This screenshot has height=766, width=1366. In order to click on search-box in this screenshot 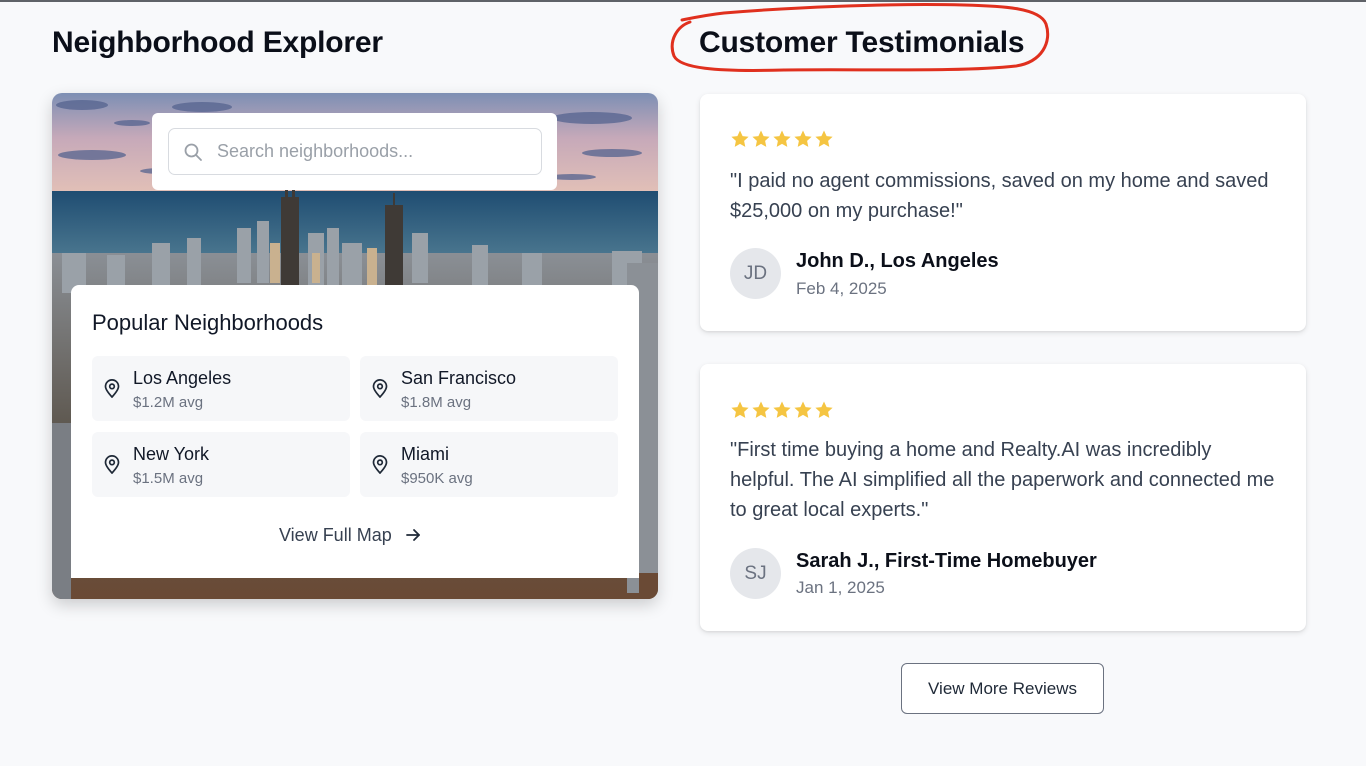, I will do `click(355, 151)`.